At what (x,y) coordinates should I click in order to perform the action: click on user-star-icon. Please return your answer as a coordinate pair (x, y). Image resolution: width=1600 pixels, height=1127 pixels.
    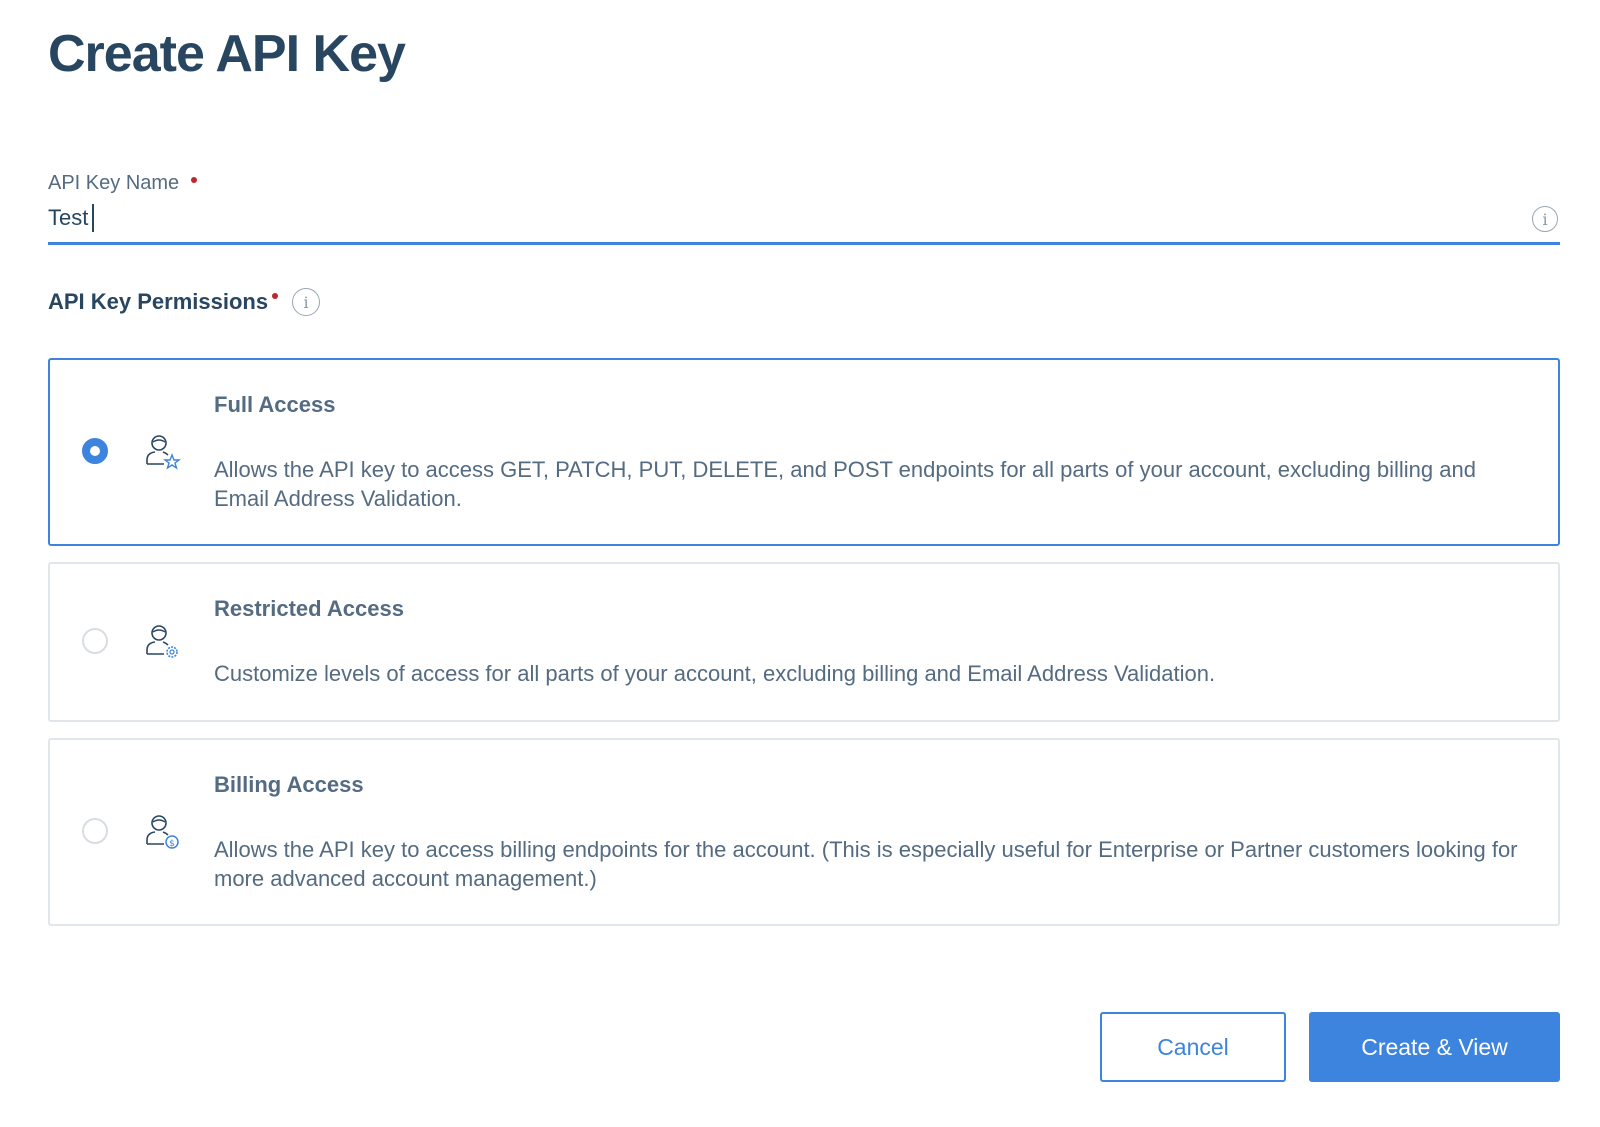
    Looking at the image, I should click on (164, 452).